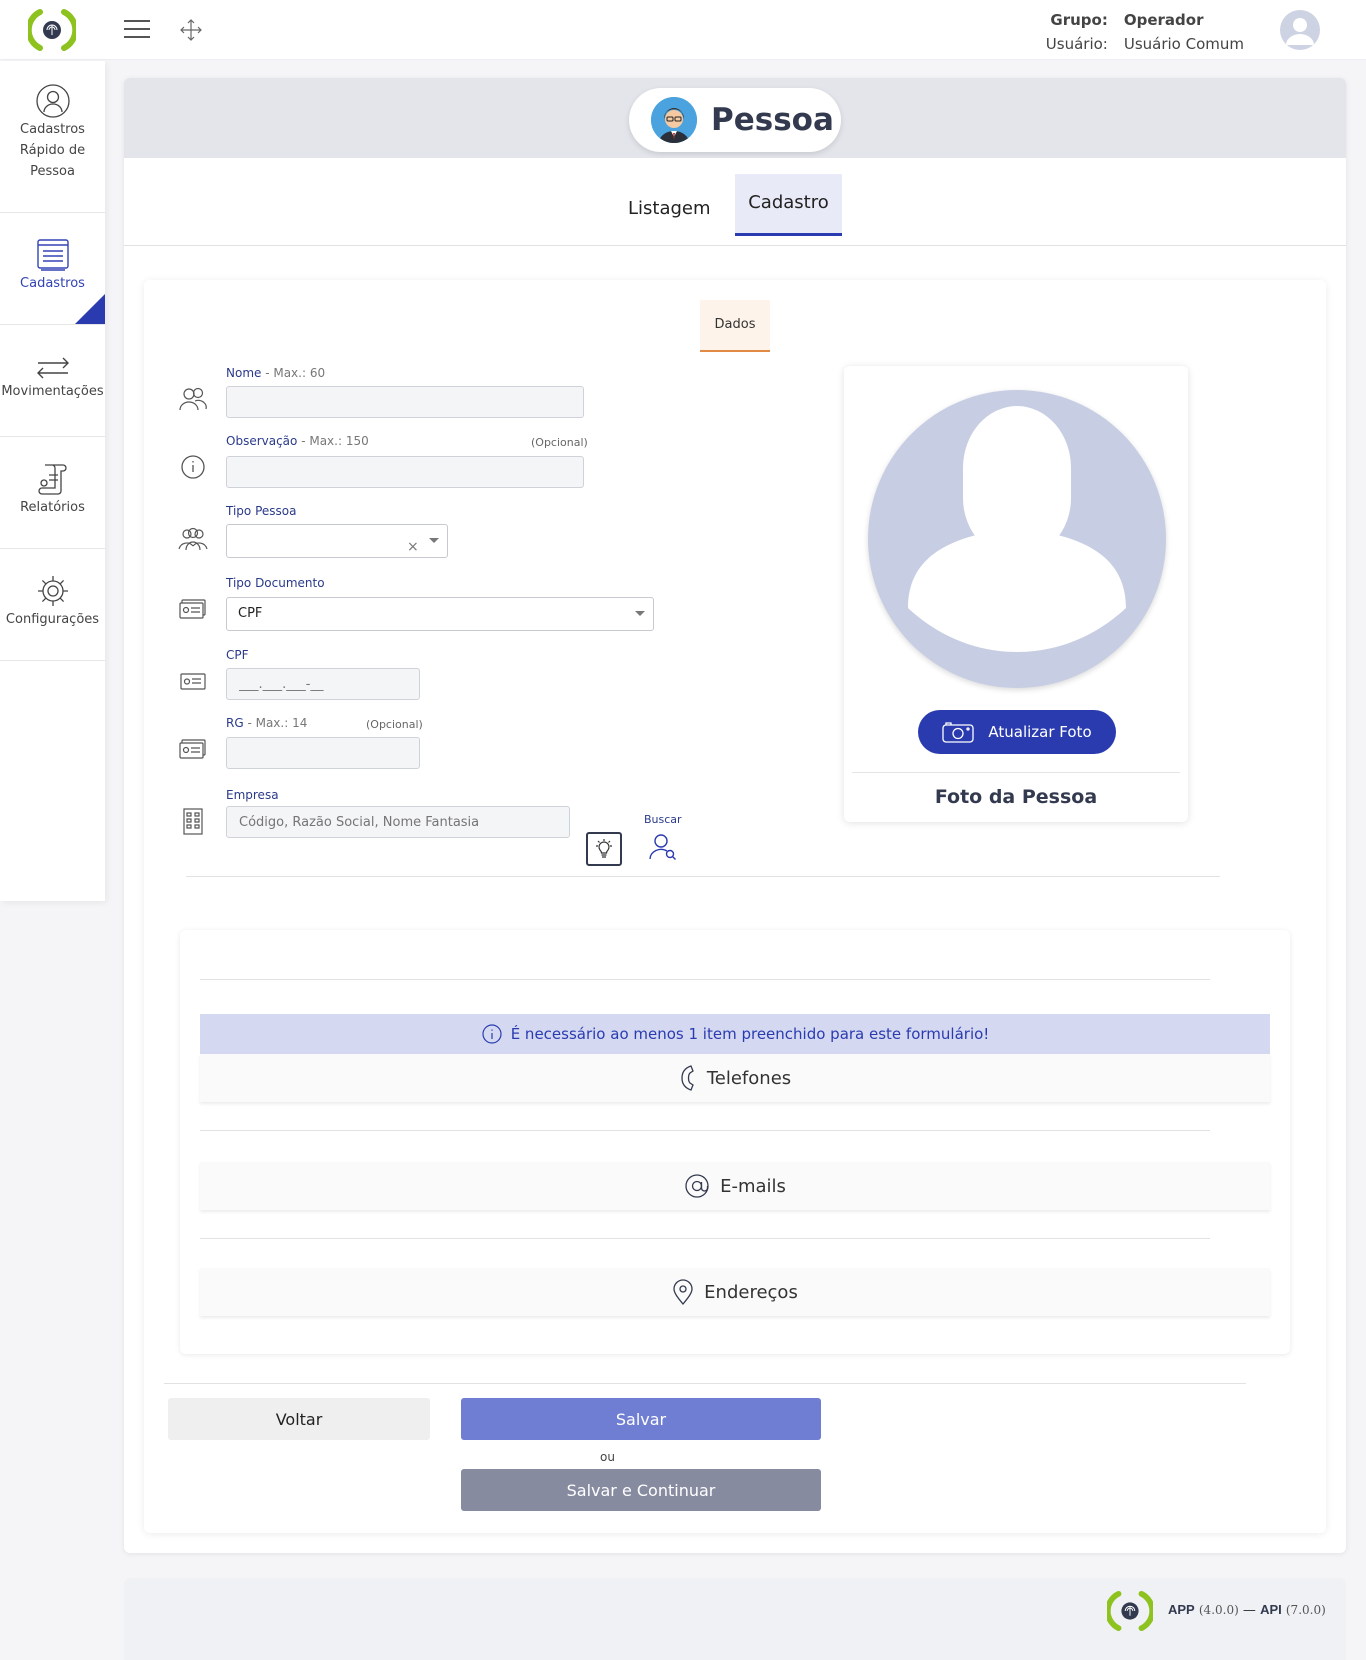 This screenshot has width=1366, height=1660. Describe the element at coordinates (1163, 20) in the screenshot. I see `group-value: Operador` at that location.